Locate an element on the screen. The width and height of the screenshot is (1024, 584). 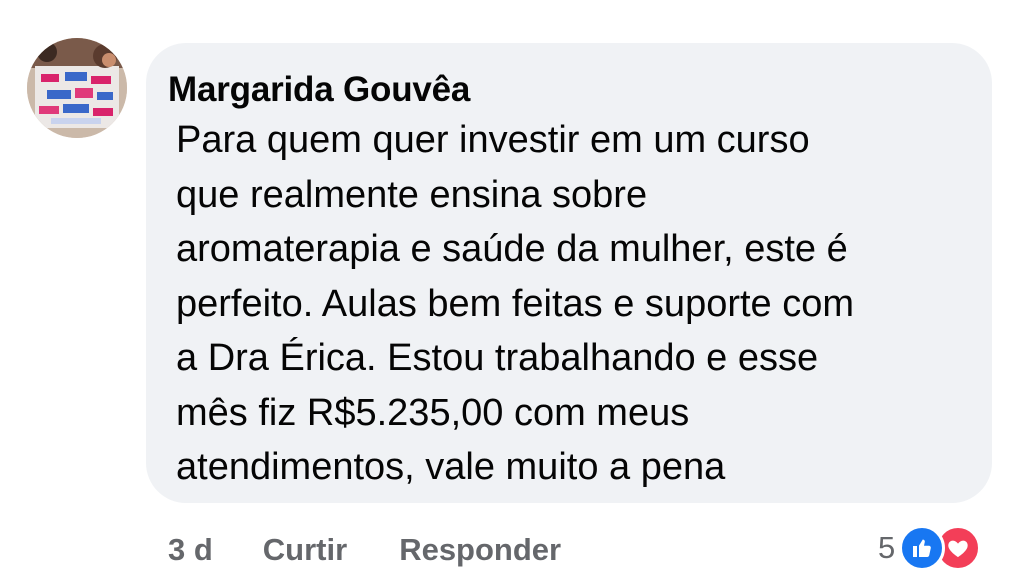
author-name: Margarida Gouvêa is located at coordinates (565, 90).